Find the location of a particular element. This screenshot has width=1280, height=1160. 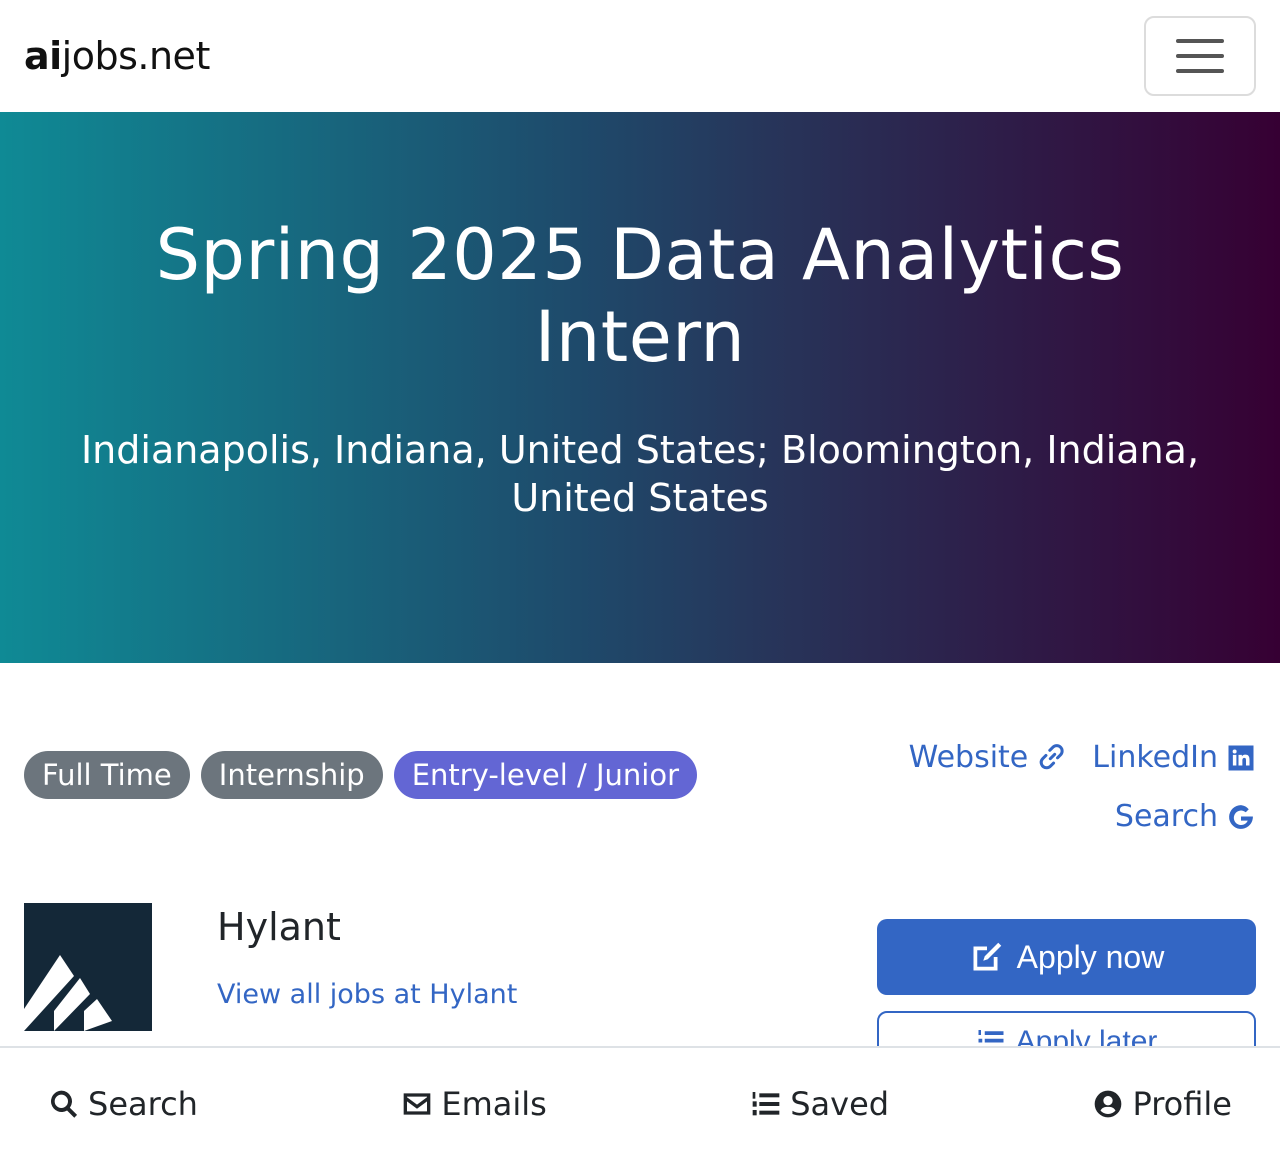

company-name: Hylant is located at coordinates (279, 927).